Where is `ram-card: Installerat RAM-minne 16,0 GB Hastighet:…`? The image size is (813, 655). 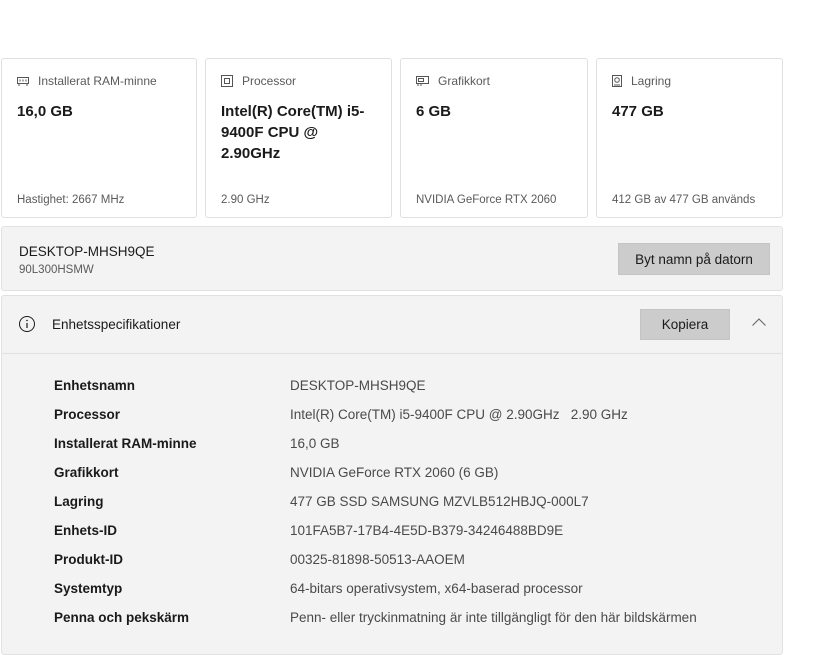
ram-card: Installerat RAM-minne 16,0 GB Hastighet:… is located at coordinates (99, 138).